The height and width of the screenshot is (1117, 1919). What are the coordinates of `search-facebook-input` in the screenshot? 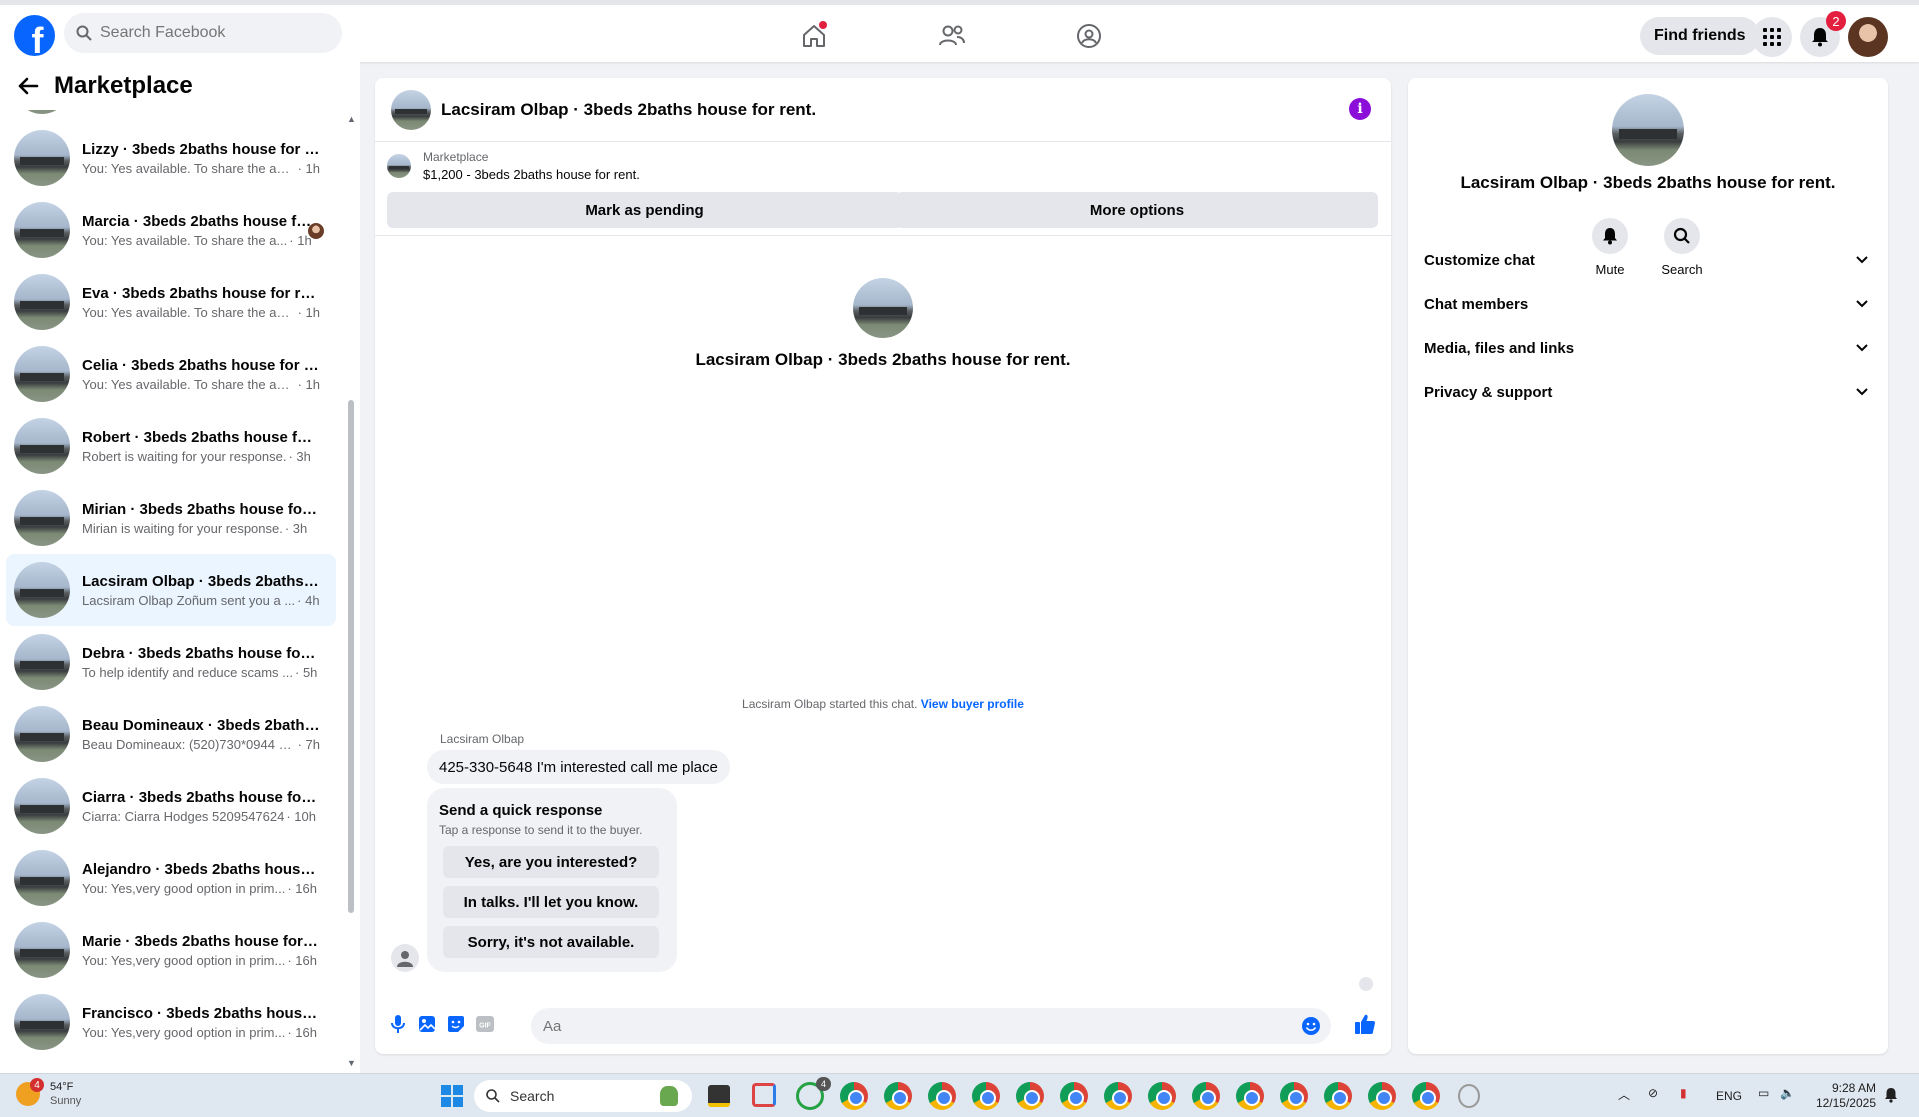 It's located at (210, 33).